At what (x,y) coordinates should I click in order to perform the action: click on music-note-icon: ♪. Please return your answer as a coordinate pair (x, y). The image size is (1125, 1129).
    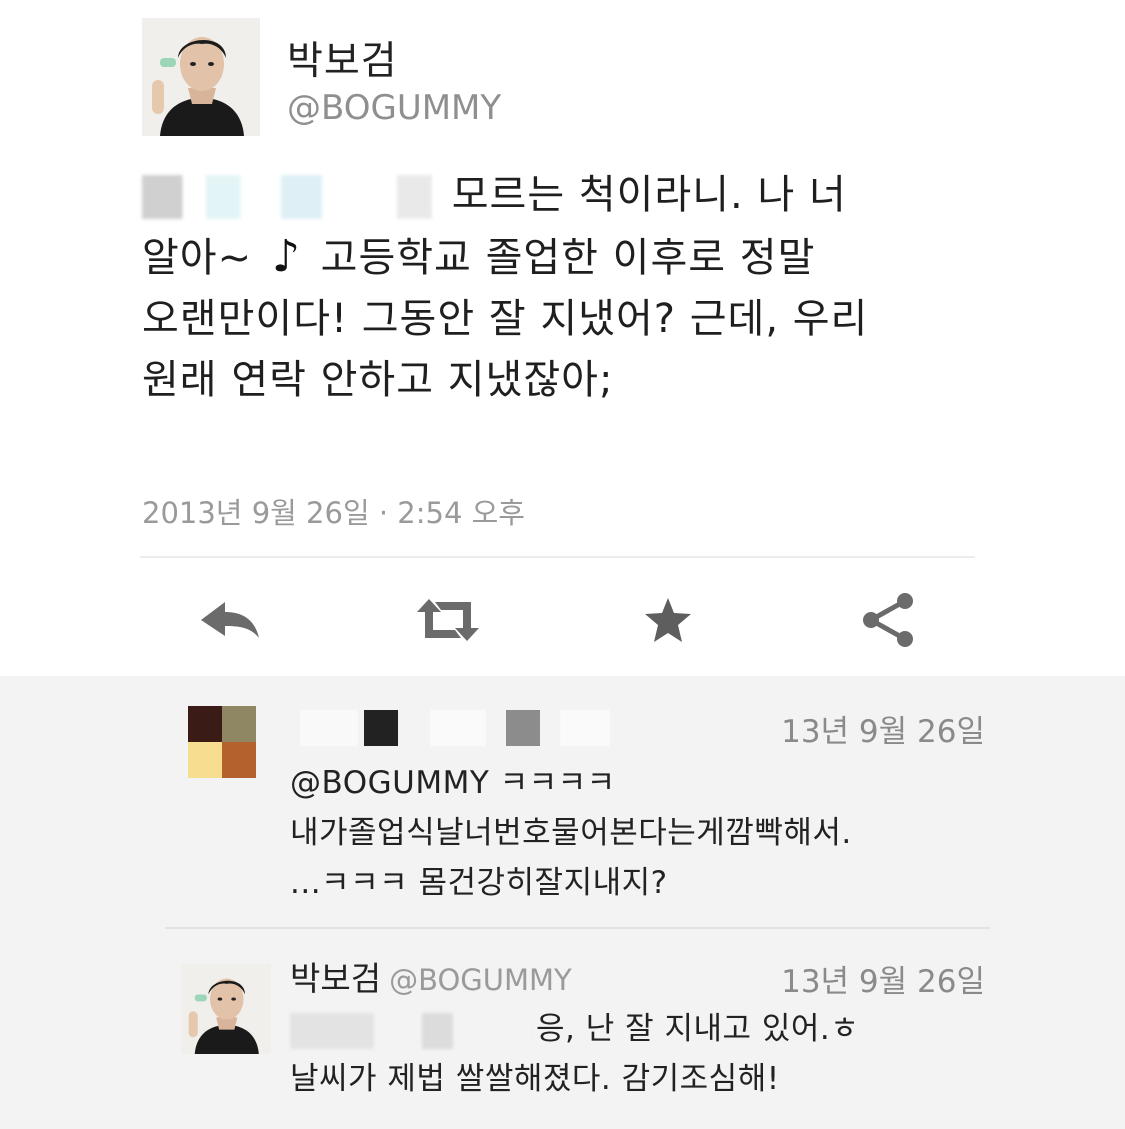
    Looking at the image, I should click on (286, 256).